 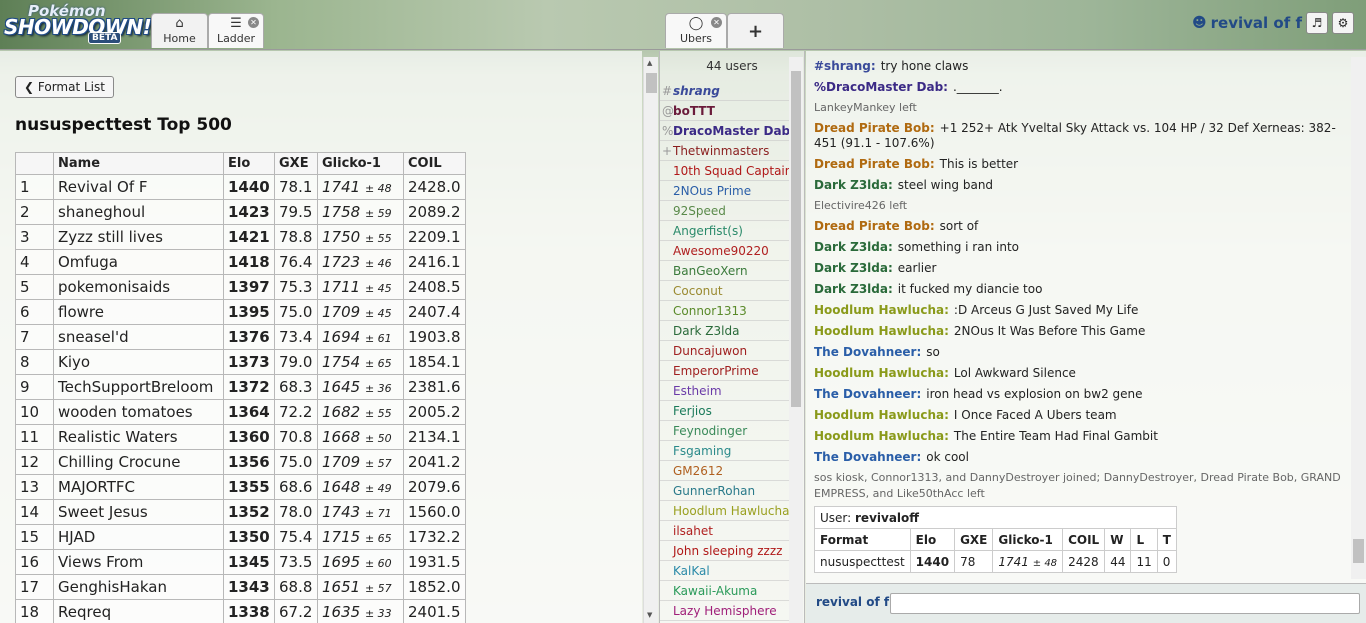 What do you see at coordinates (138, 262) in the screenshot?
I see `ladder-player-name: Omfuga` at bounding box center [138, 262].